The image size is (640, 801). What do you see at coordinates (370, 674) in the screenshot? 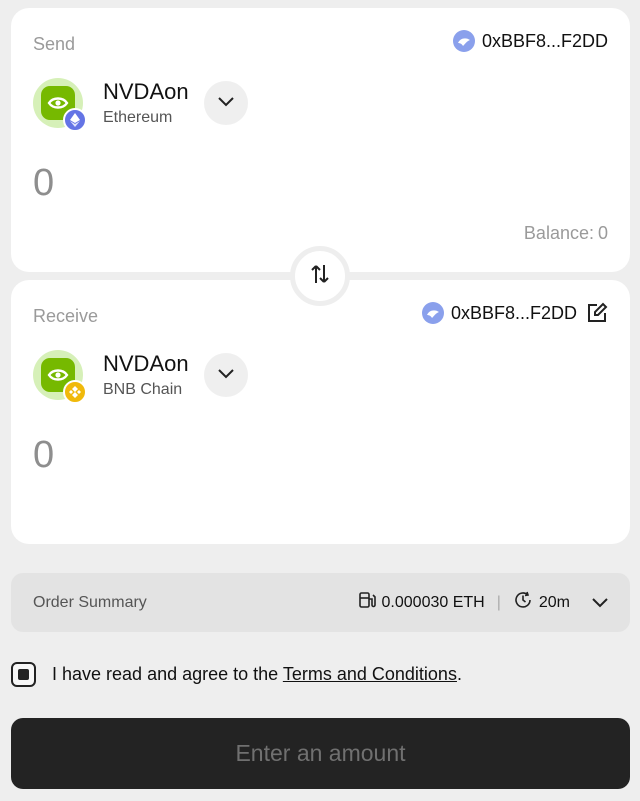
I see `terms-link: Terms and Conditions` at bounding box center [370, 674].